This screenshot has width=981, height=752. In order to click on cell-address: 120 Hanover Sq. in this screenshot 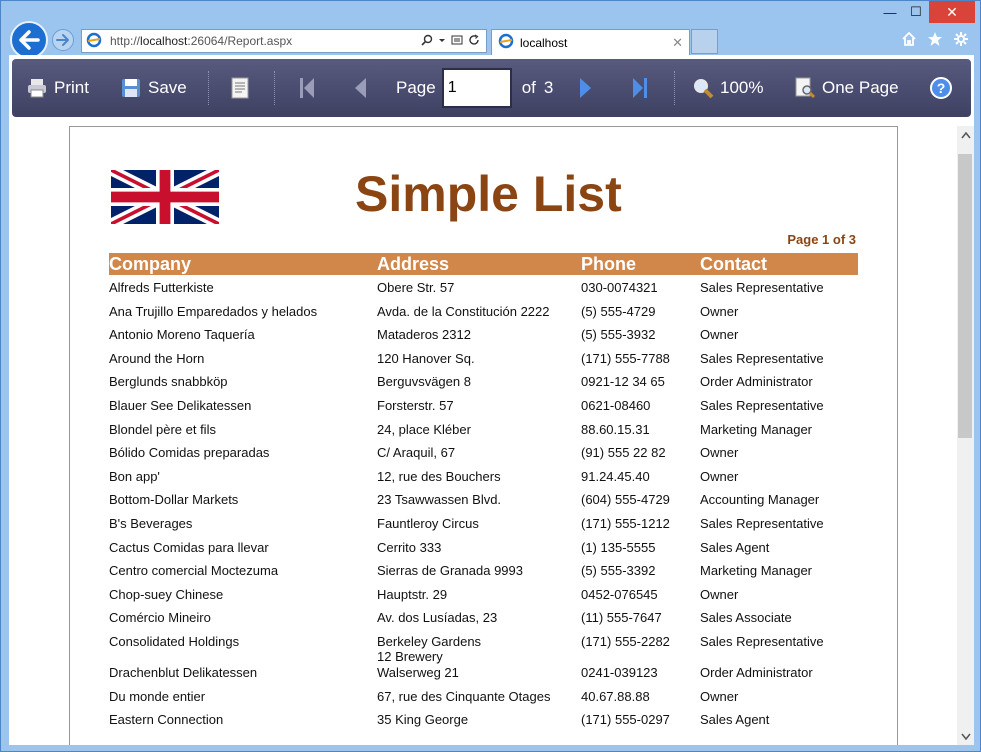, I will do `click(426, 358)`.